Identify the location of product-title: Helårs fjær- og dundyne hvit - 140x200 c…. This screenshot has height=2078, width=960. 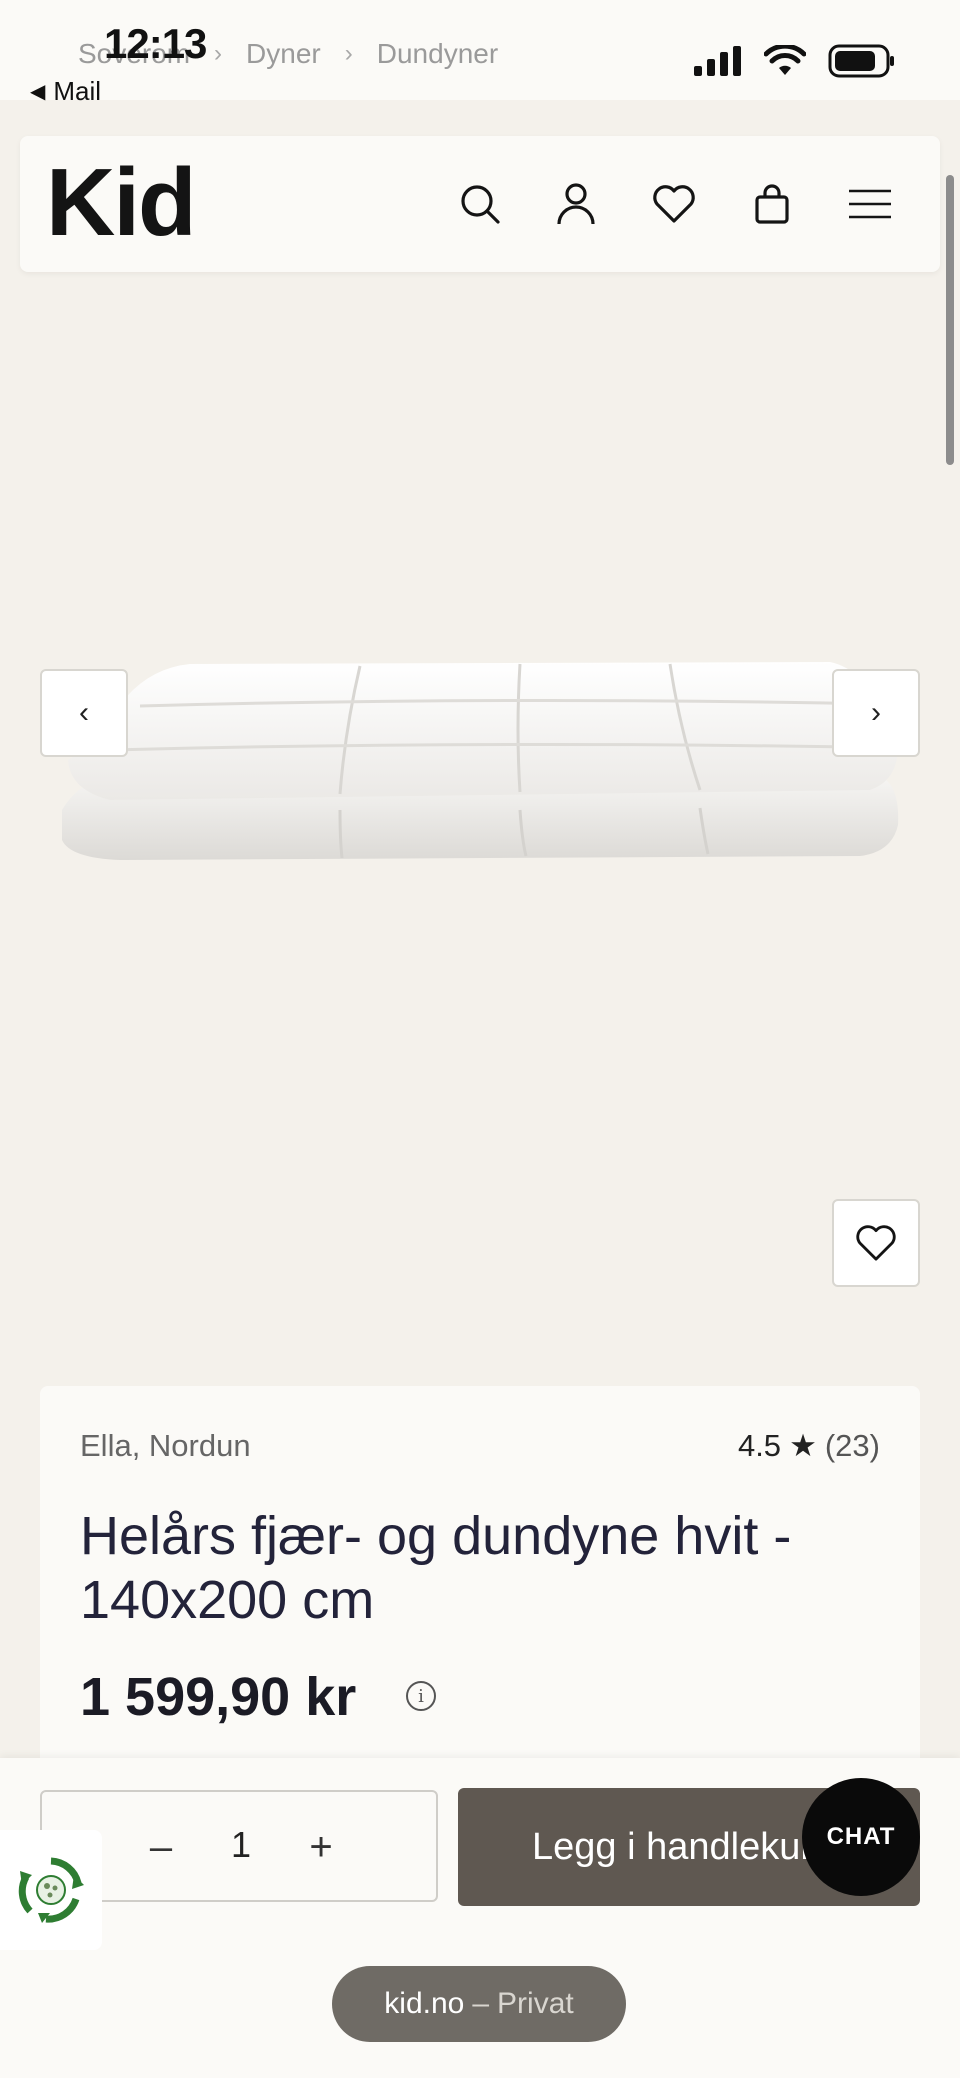
(436, 1568).